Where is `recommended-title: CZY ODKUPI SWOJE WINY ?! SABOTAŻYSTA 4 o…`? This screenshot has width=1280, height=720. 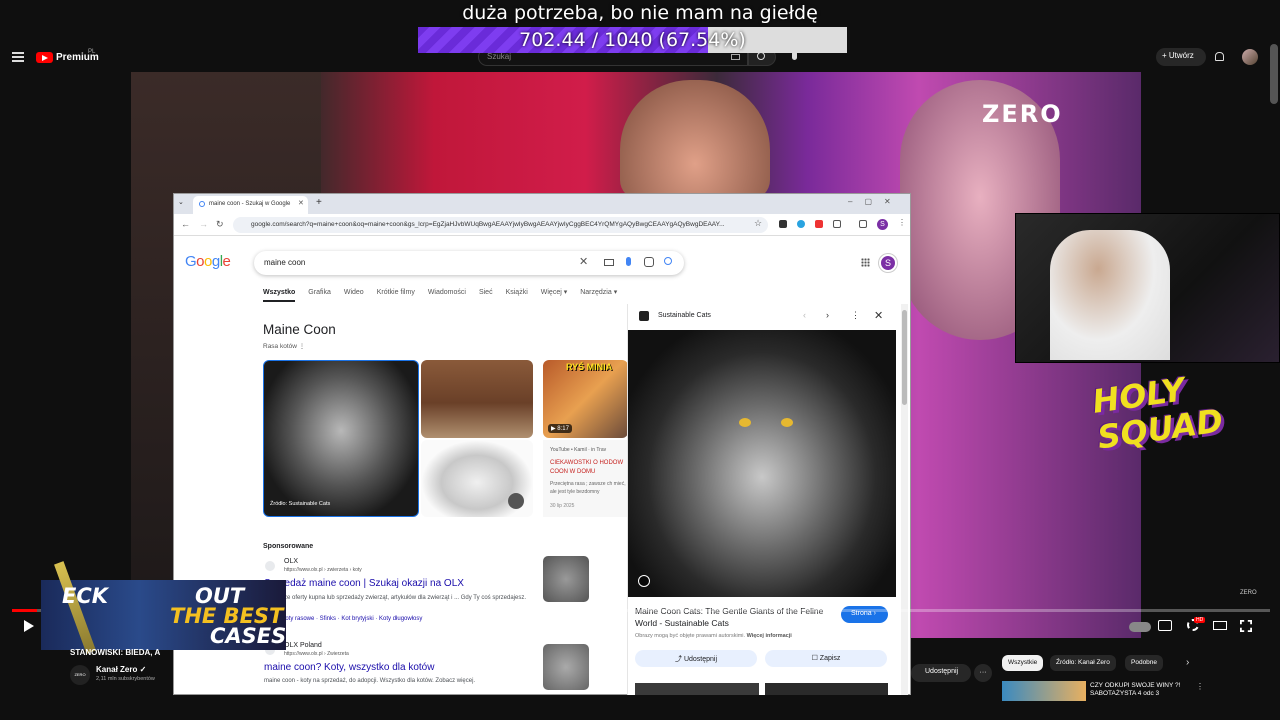 recommended-title: CZY ODKUPI SWOJE WINY ?! SABOTAŻYSTA 4 o… is located at coordinates (1145, 690).